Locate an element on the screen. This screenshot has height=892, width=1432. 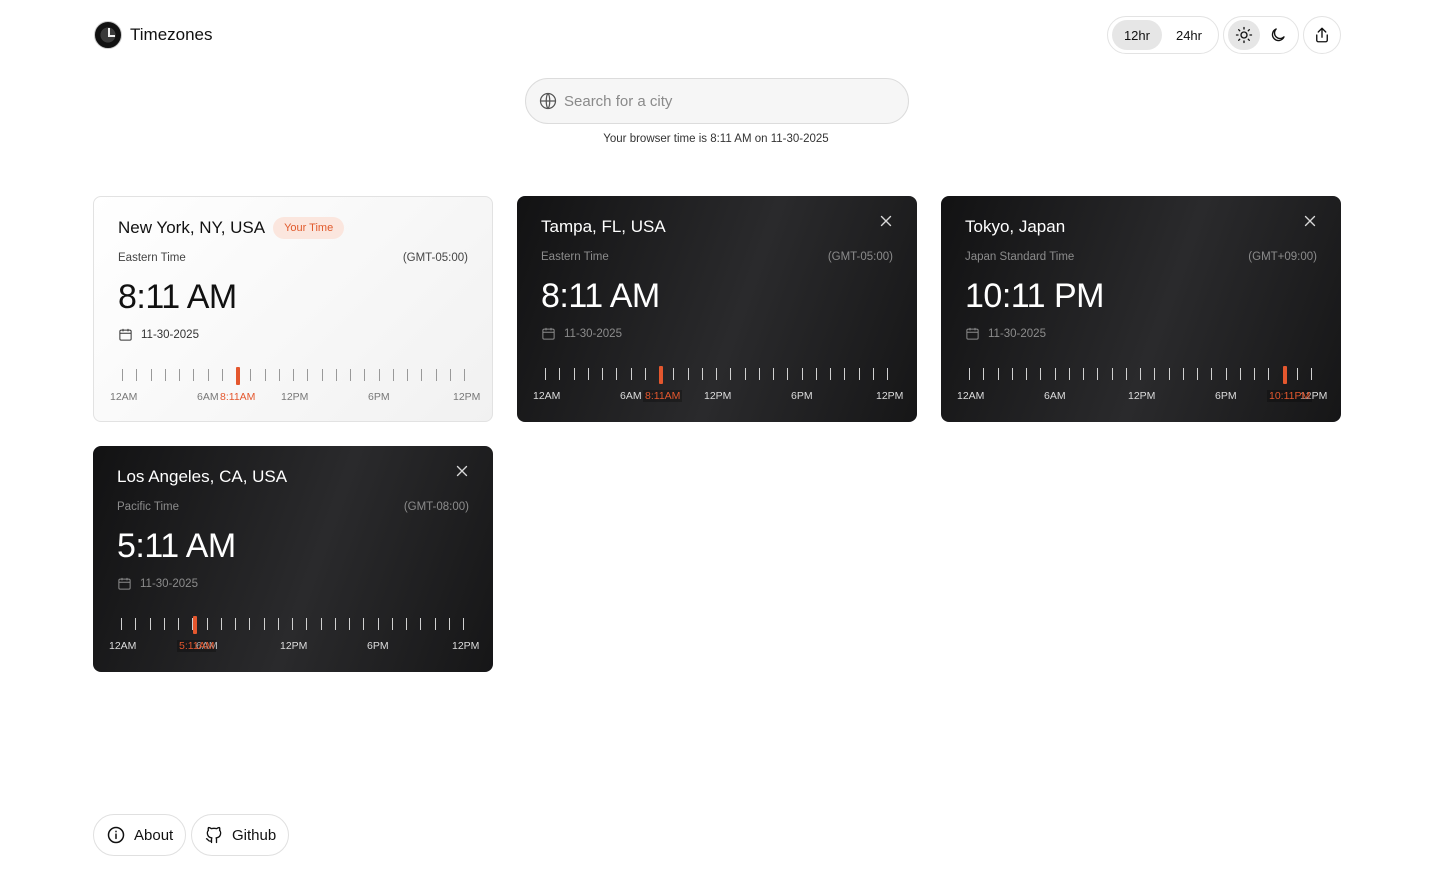
format-24hr-button: 24hr is located at coordinates (1189, 35).